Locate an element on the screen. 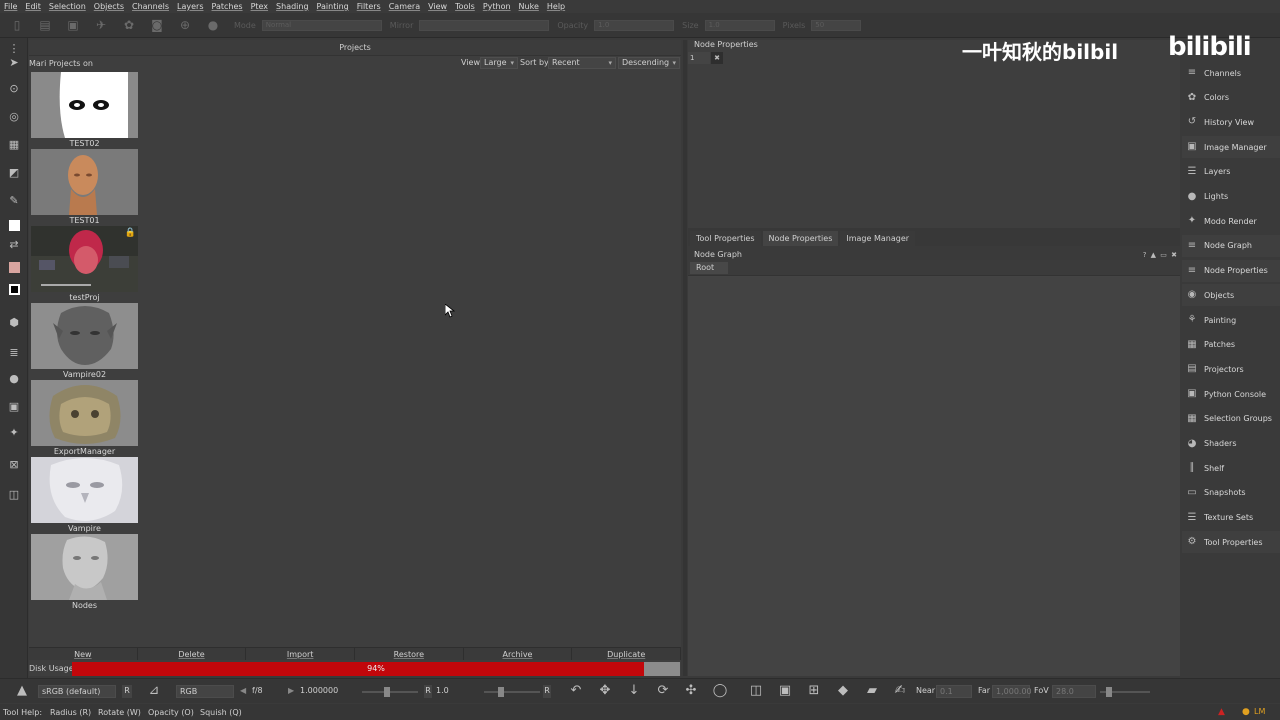 Image resolution: width=1280 pixels, height=720 pixels. palette-python-console: ▣ Python Console is located at coordinates (1231, 394).